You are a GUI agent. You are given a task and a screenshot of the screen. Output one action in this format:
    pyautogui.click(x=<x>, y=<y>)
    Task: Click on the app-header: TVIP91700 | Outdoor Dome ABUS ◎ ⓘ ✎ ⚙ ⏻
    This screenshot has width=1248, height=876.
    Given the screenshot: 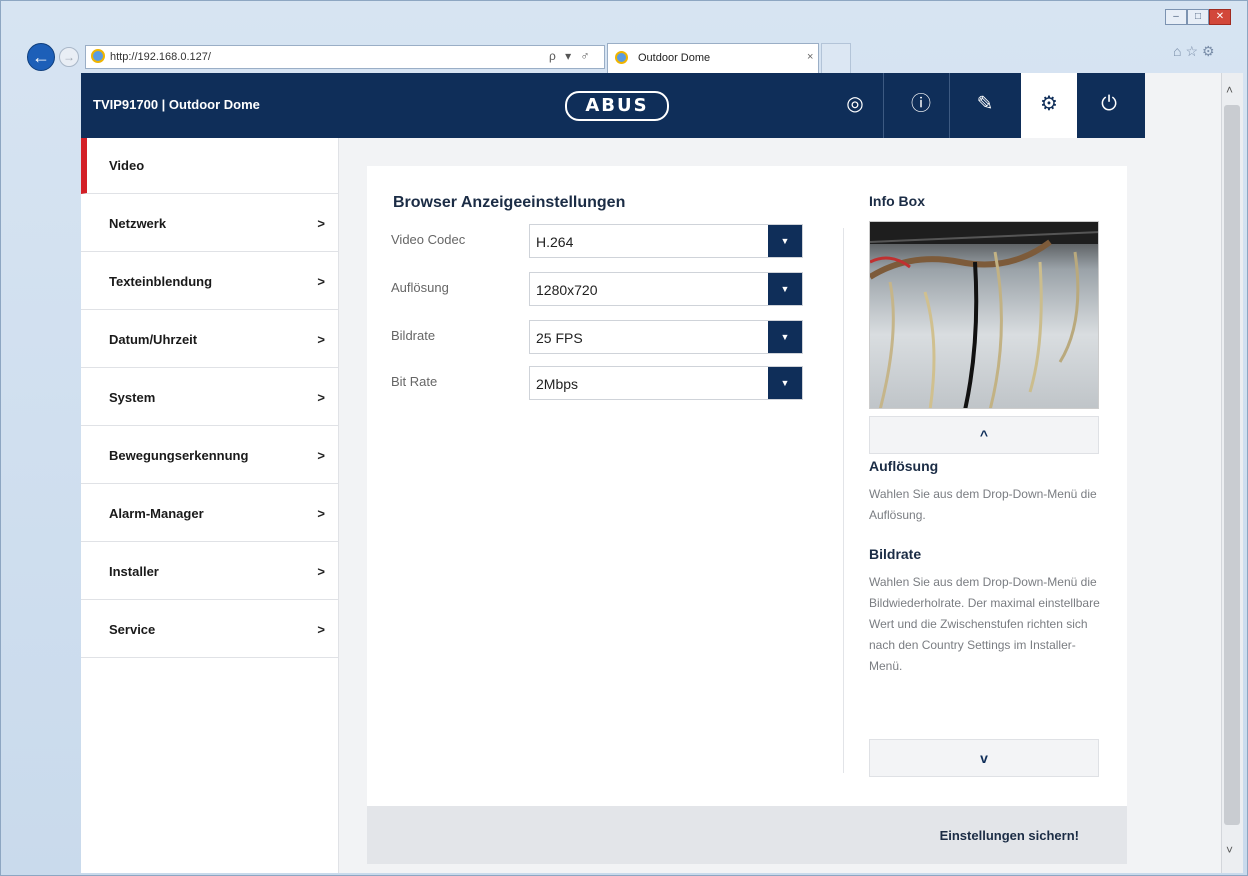 What is the action you would take?
    pyautogui.click(x=613, y=105)
    